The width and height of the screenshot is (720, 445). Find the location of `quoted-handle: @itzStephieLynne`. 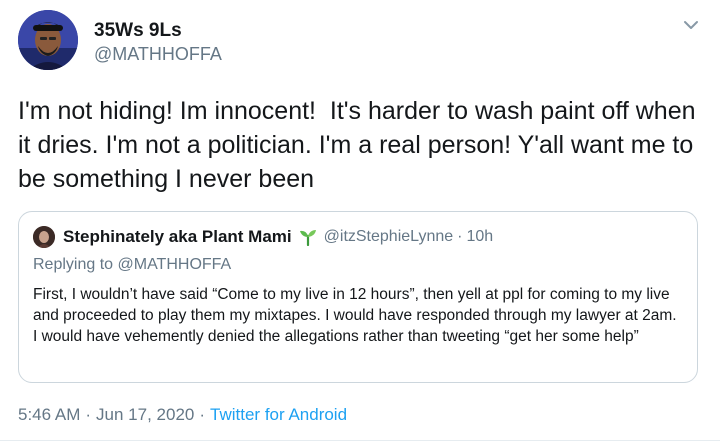

quoted-handle: @itzStephieLynne is located at coordinates (389, 237).